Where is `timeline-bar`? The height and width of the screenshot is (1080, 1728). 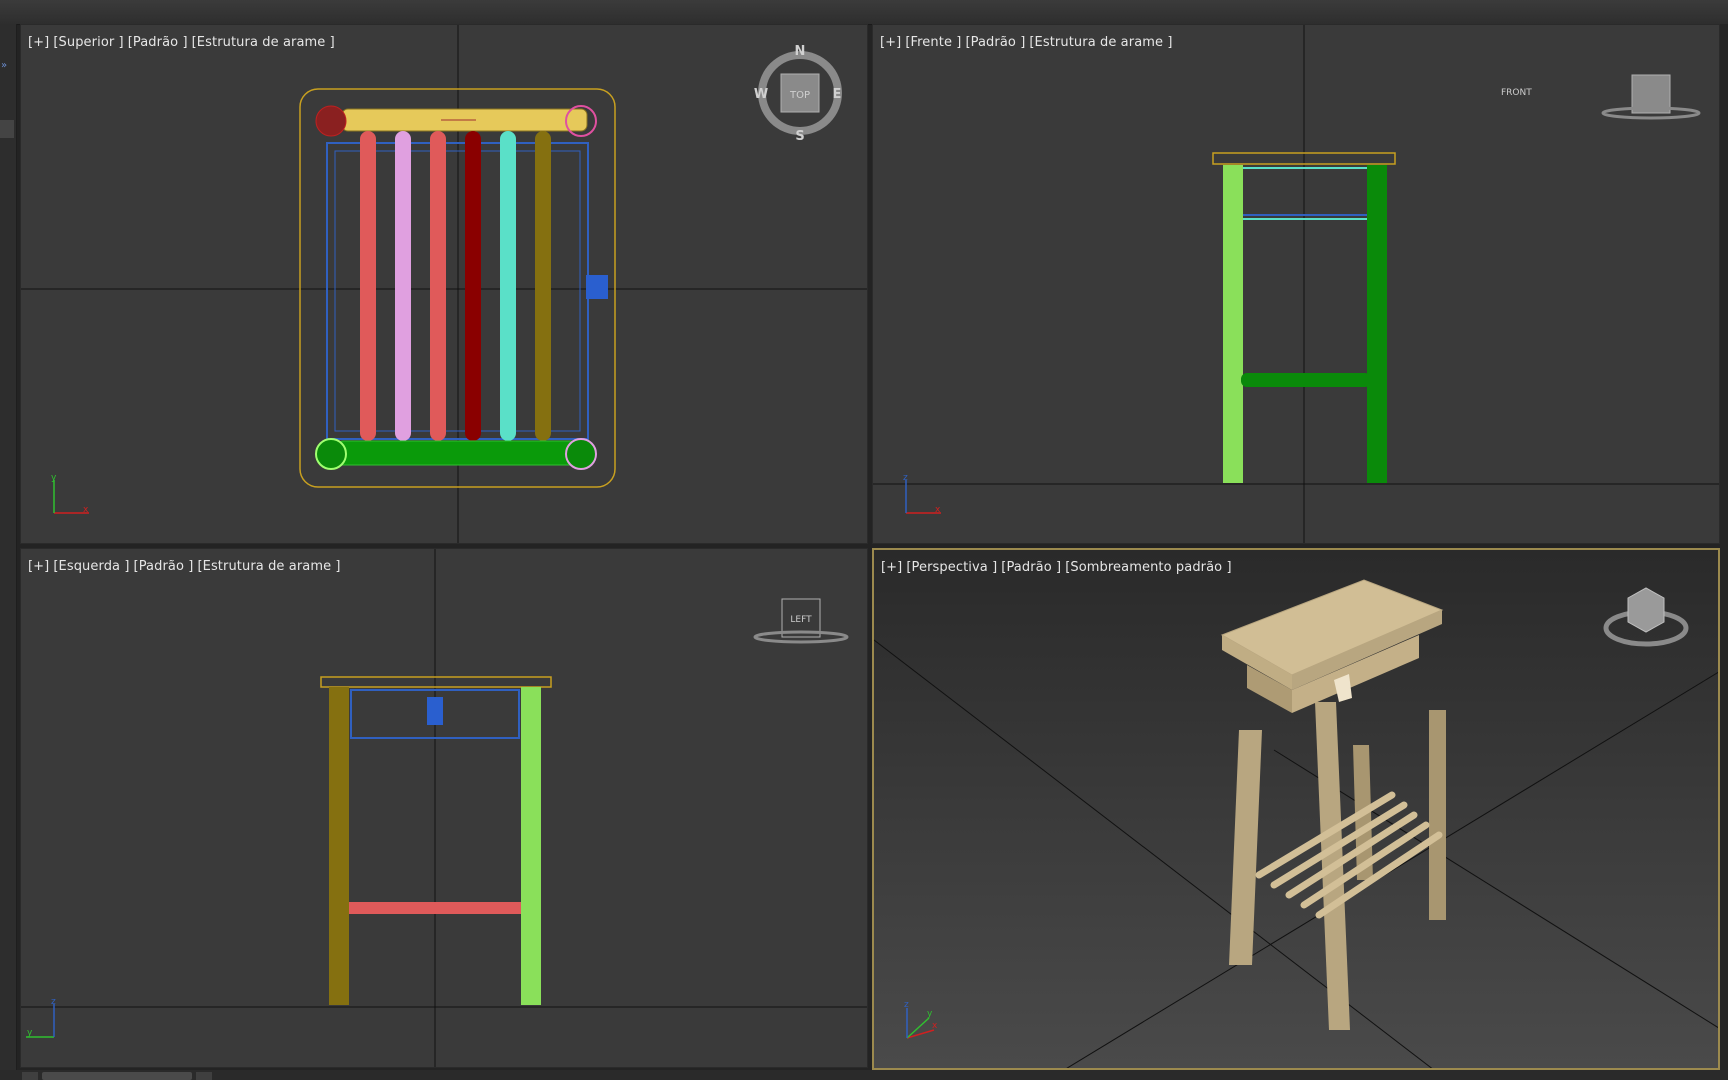 timeline-bar is located at coordinates (864, 1075).